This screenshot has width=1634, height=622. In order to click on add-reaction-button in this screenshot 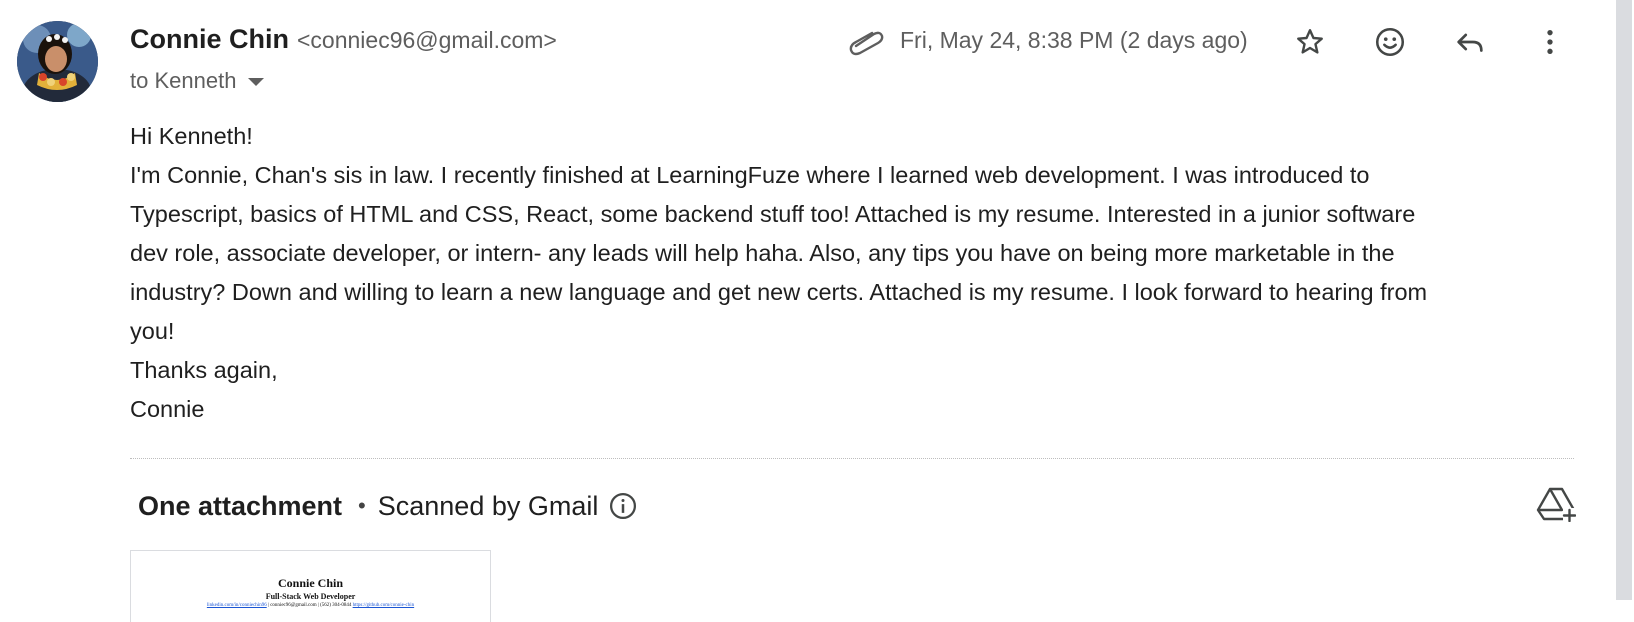, I will do `click(1390, 42)`.